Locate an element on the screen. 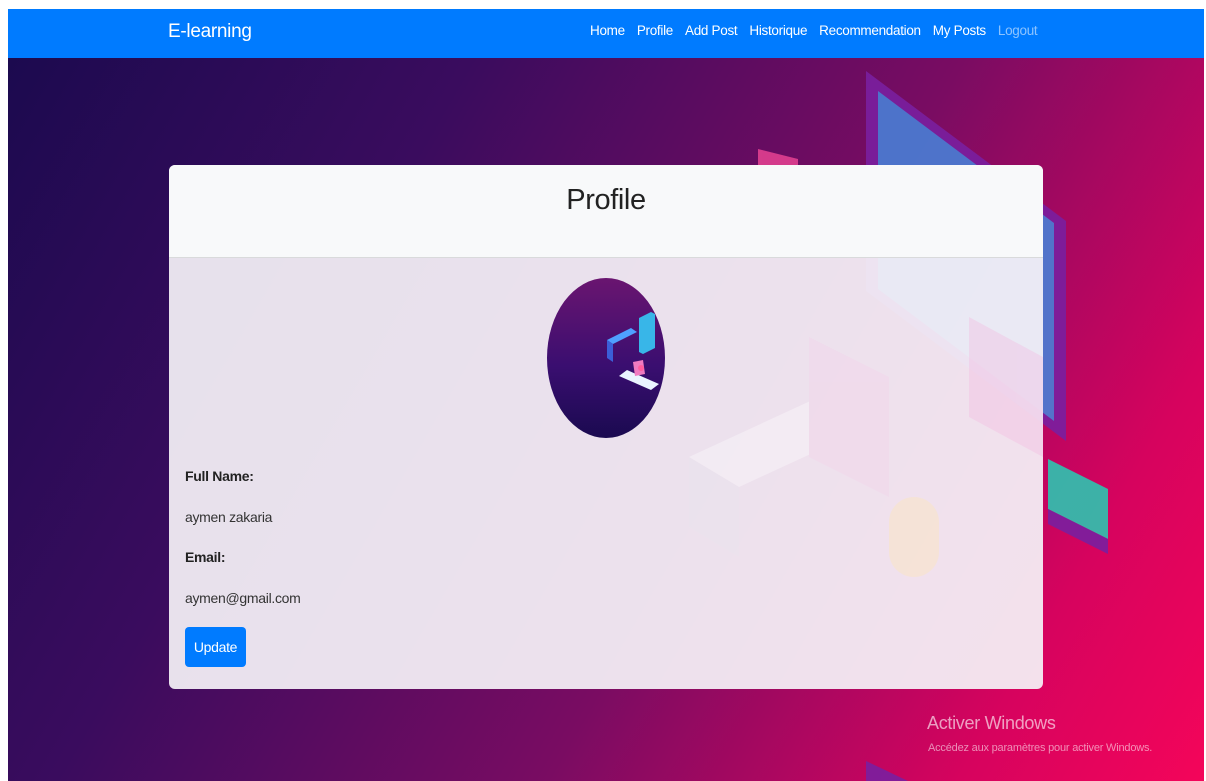 This screenshot has height=781, width=1206. nav-add-post: Add Post is located at coordinates (711, 30).